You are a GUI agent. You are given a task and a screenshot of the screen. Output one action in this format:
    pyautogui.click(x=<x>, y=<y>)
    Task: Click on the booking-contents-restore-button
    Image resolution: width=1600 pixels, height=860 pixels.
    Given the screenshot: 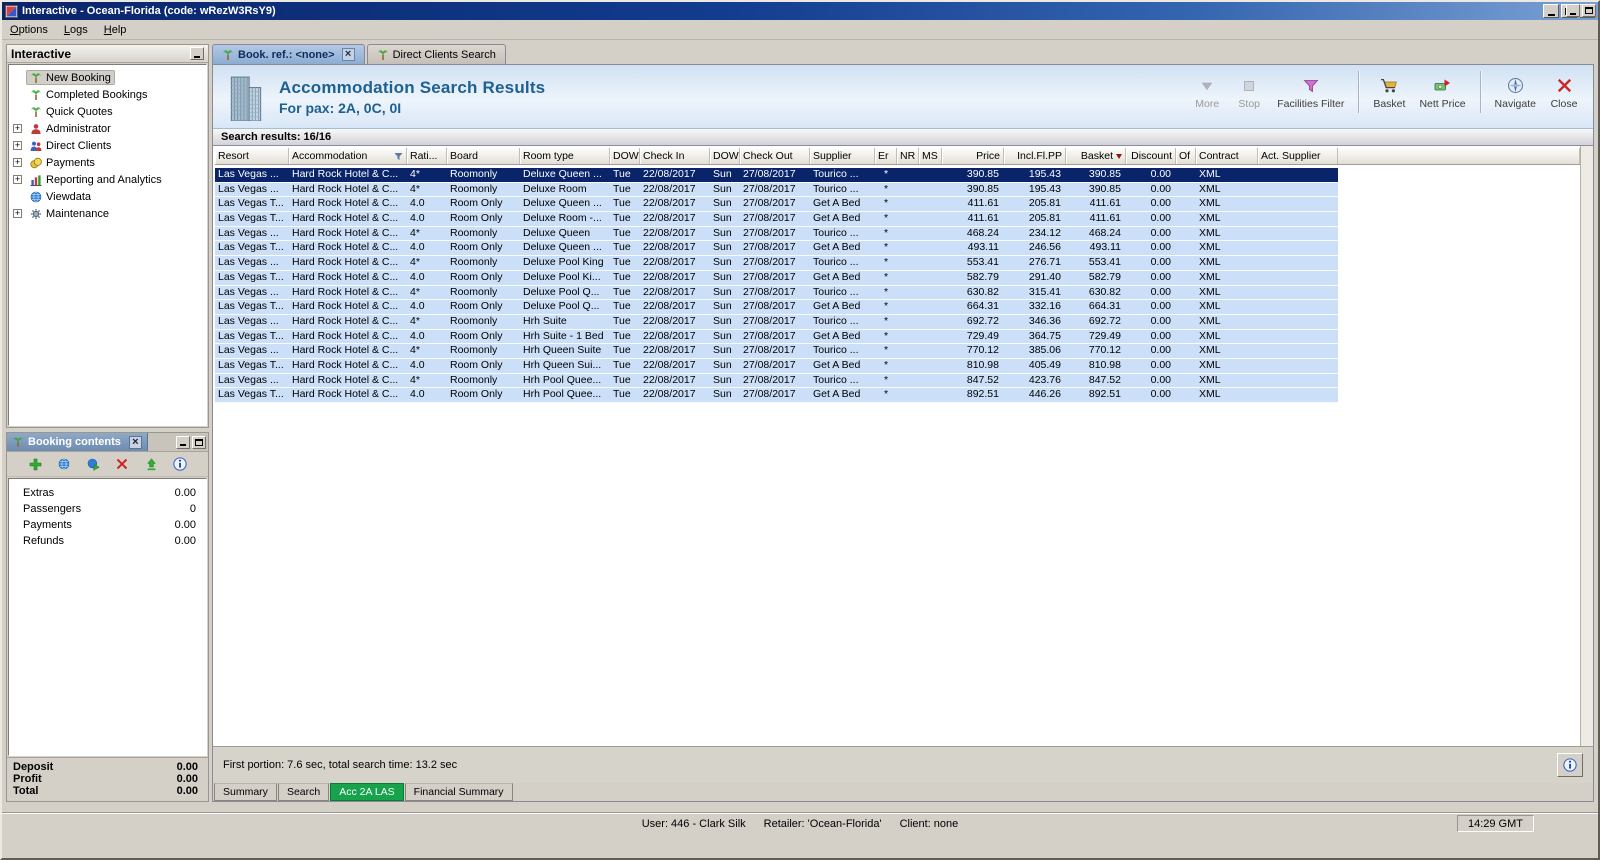 What is the action you would take?
    pyautogui.click(x=199, y=442)
    